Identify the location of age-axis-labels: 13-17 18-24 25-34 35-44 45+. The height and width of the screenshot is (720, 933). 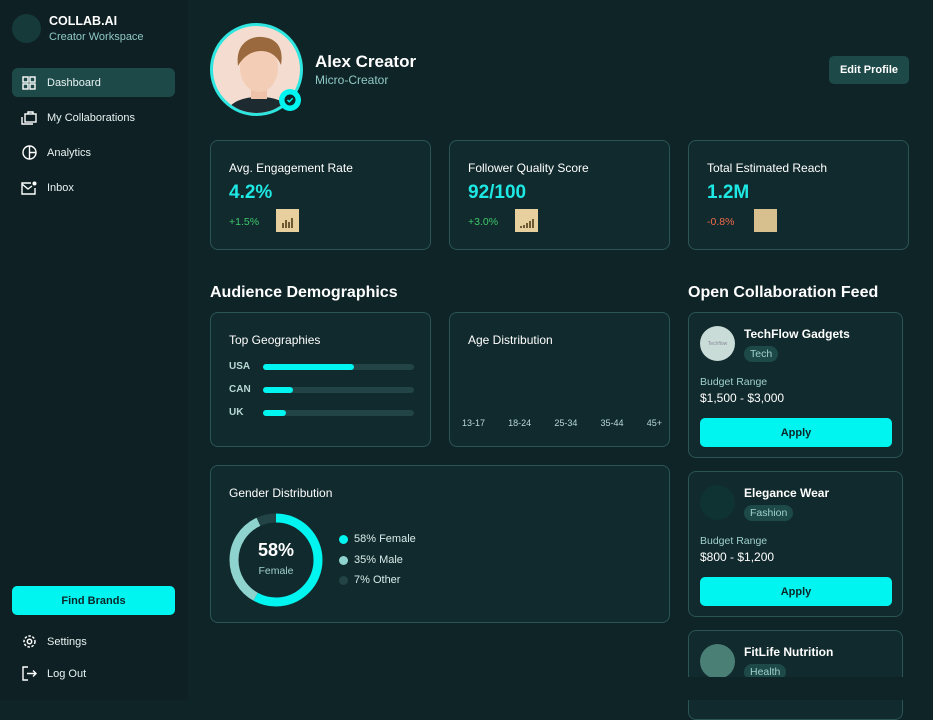
(562, 423).